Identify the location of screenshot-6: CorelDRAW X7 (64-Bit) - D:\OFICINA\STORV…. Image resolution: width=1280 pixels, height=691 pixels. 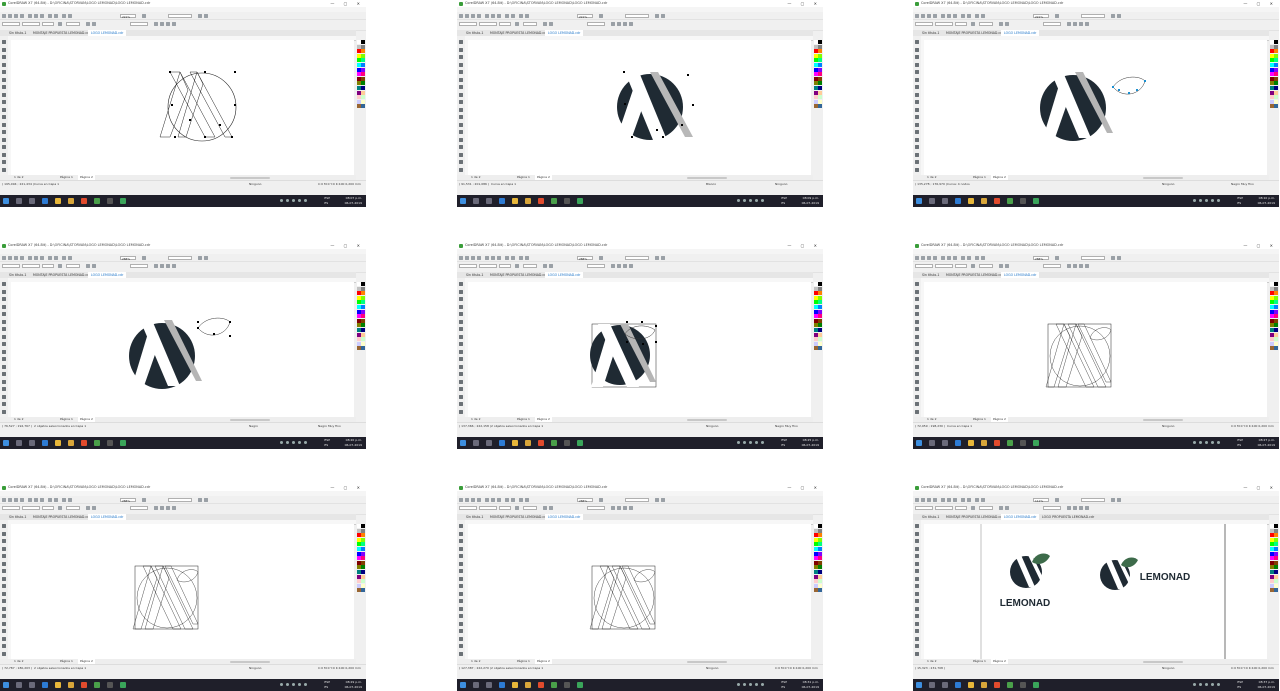
(1096, 345).